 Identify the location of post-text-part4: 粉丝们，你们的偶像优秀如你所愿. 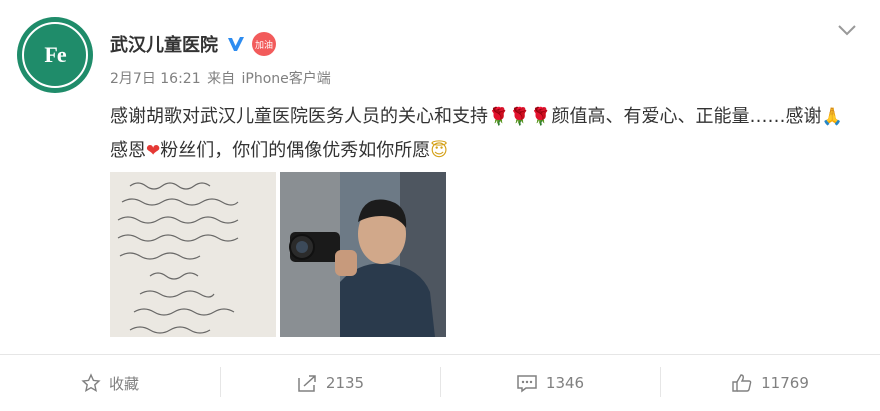
(295, 150).